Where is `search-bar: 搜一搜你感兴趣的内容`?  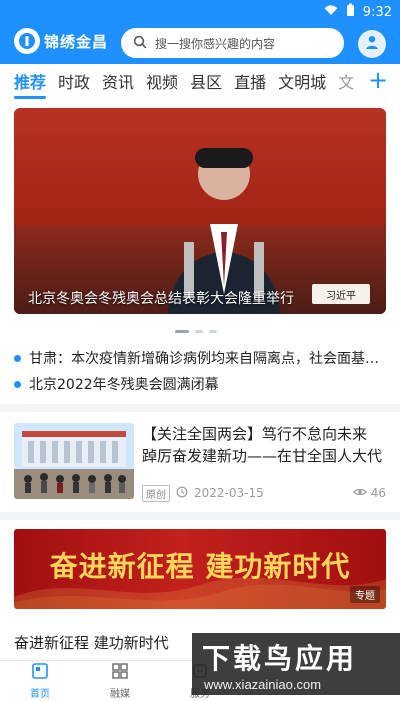
search-bar: 搜一搜你感兴趣的内容 is located at coordinates (232, 43).